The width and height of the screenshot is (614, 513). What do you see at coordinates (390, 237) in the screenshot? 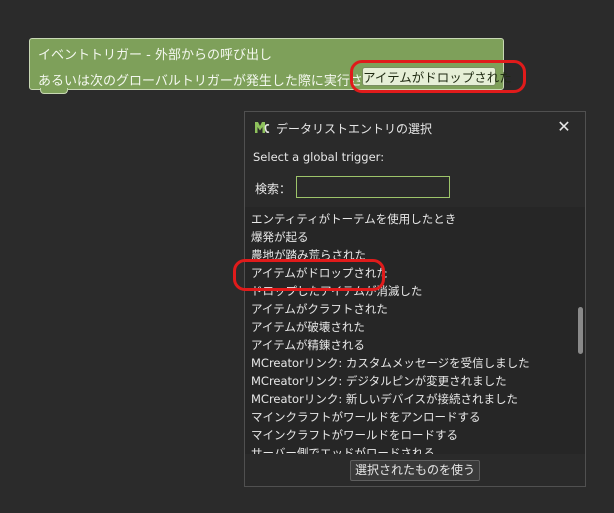
I see `list-item: 爆発が起る` at bounding box center [390, 237].